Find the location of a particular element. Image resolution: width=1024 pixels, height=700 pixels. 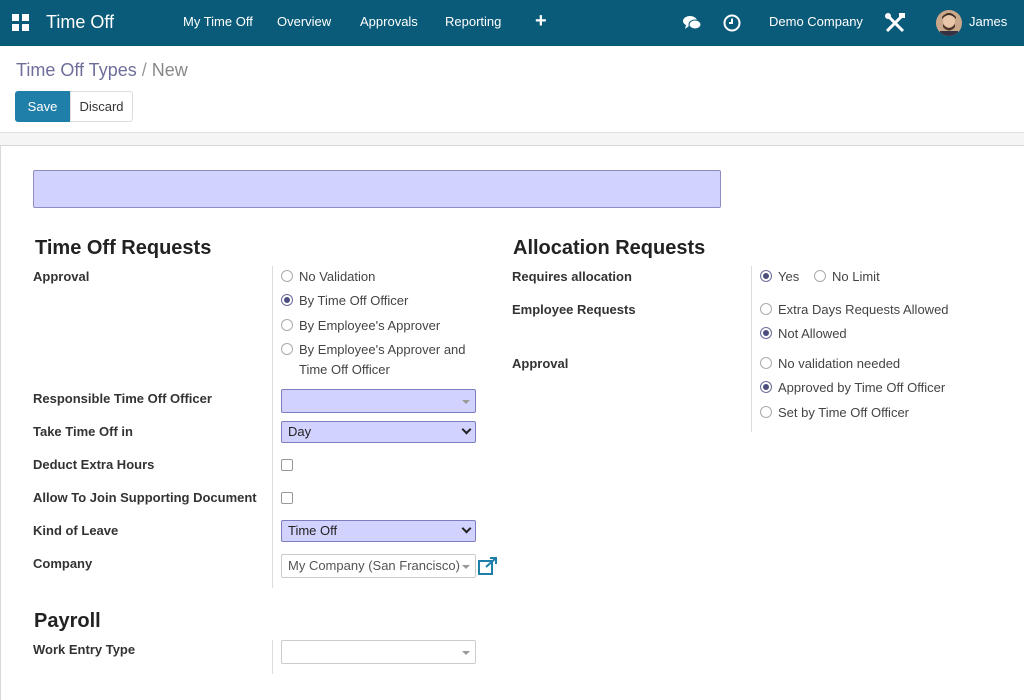

name-field is located at coordinates (377, 189).